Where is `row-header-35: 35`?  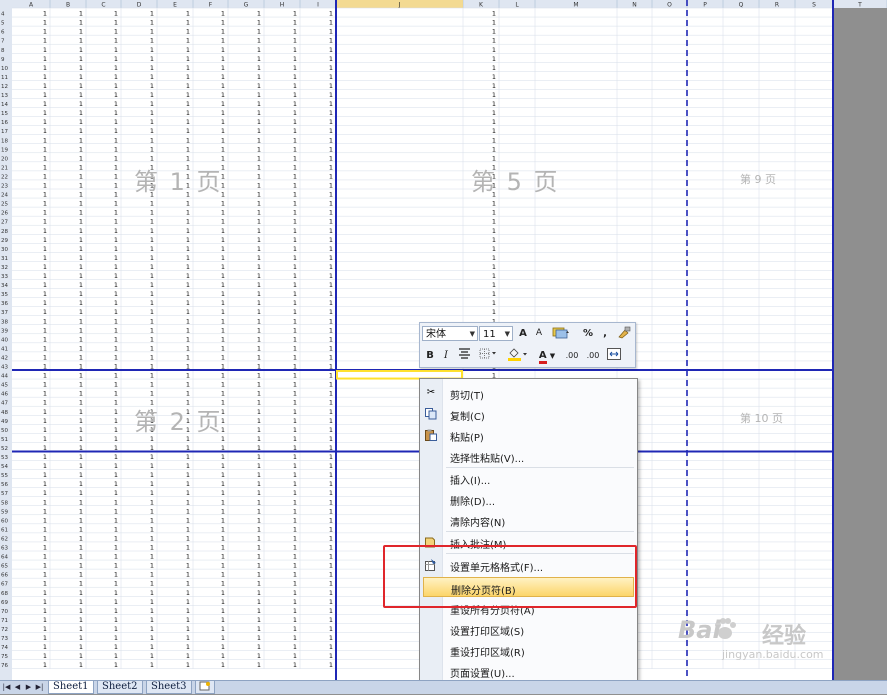
row-header-35: 35 is located at coordinates (4, 295).